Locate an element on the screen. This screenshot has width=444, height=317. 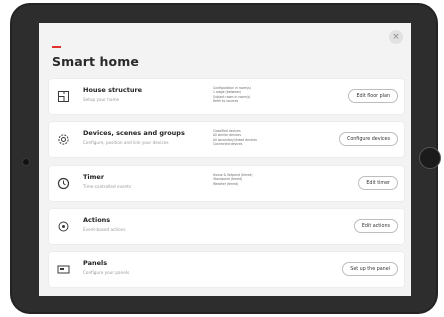
card-description: Event-based actions is located at coordinates (104, 229).